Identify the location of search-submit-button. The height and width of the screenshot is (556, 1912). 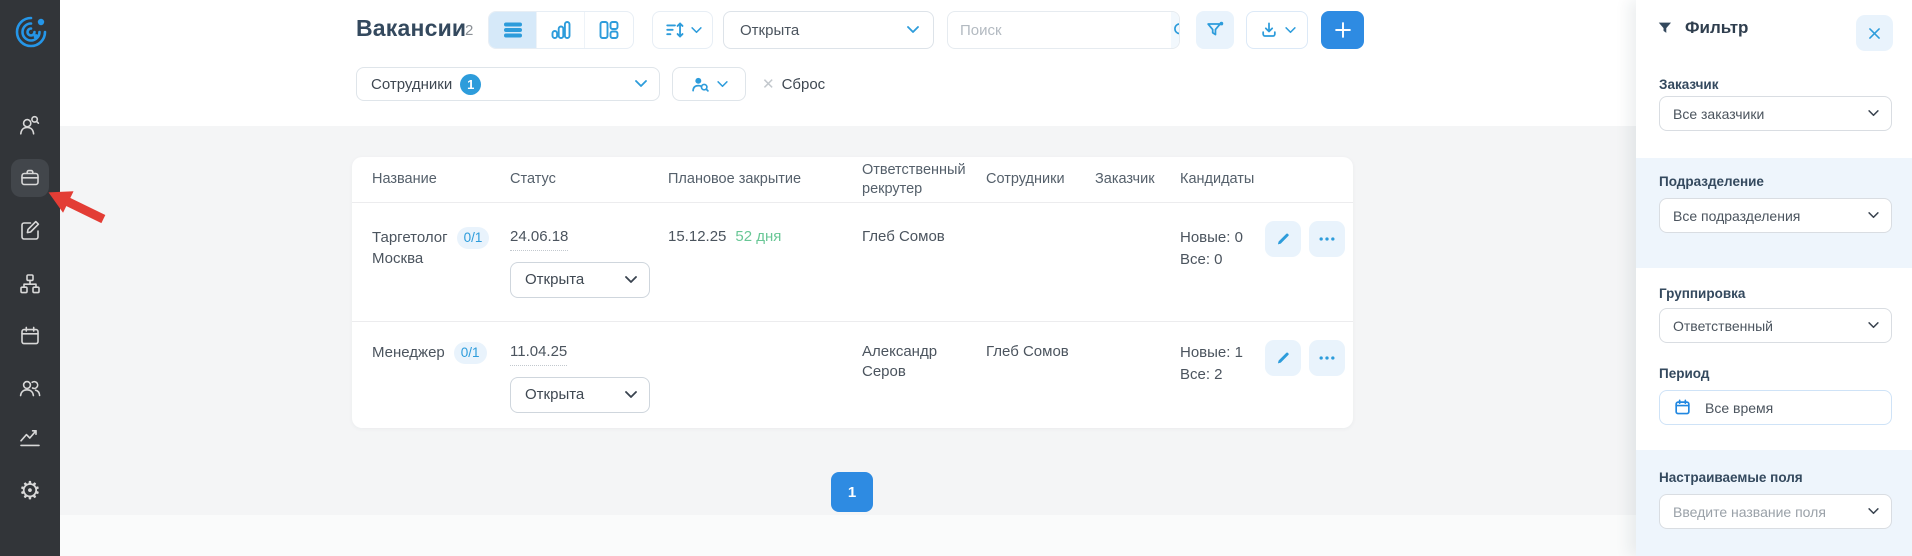
(1175, 30).